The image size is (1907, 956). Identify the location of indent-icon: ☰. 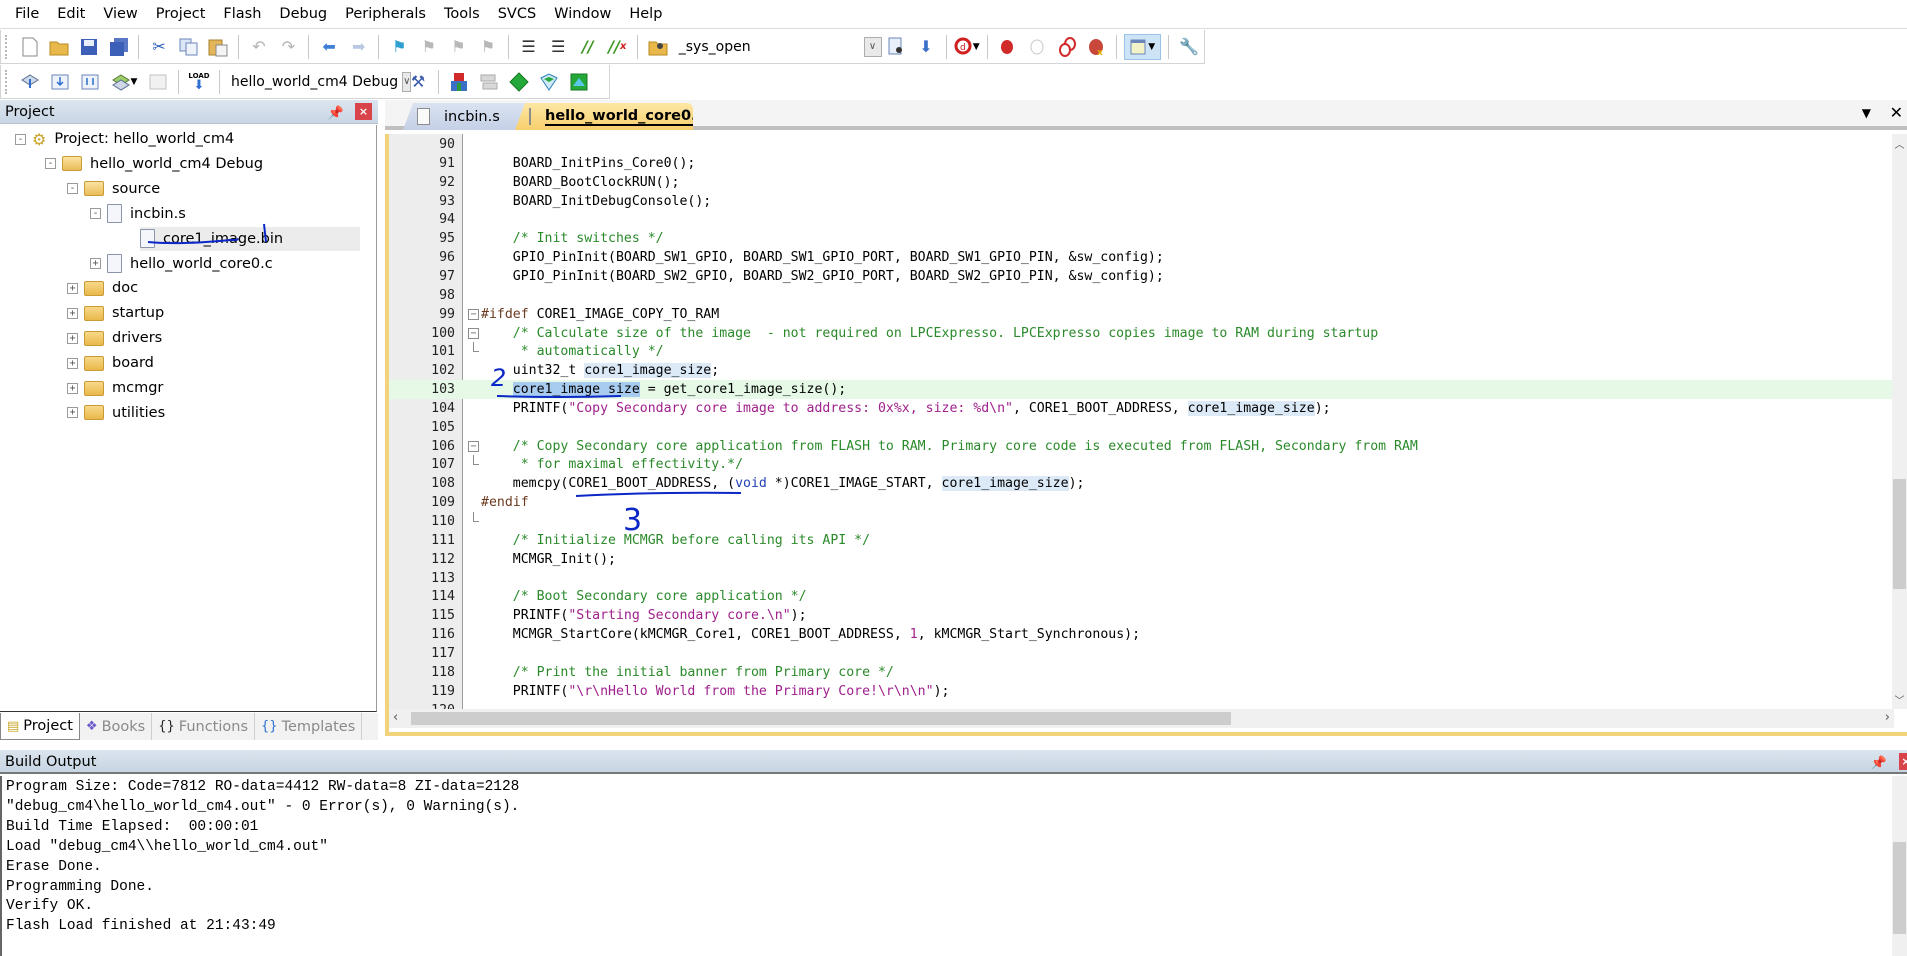
(529, 47).